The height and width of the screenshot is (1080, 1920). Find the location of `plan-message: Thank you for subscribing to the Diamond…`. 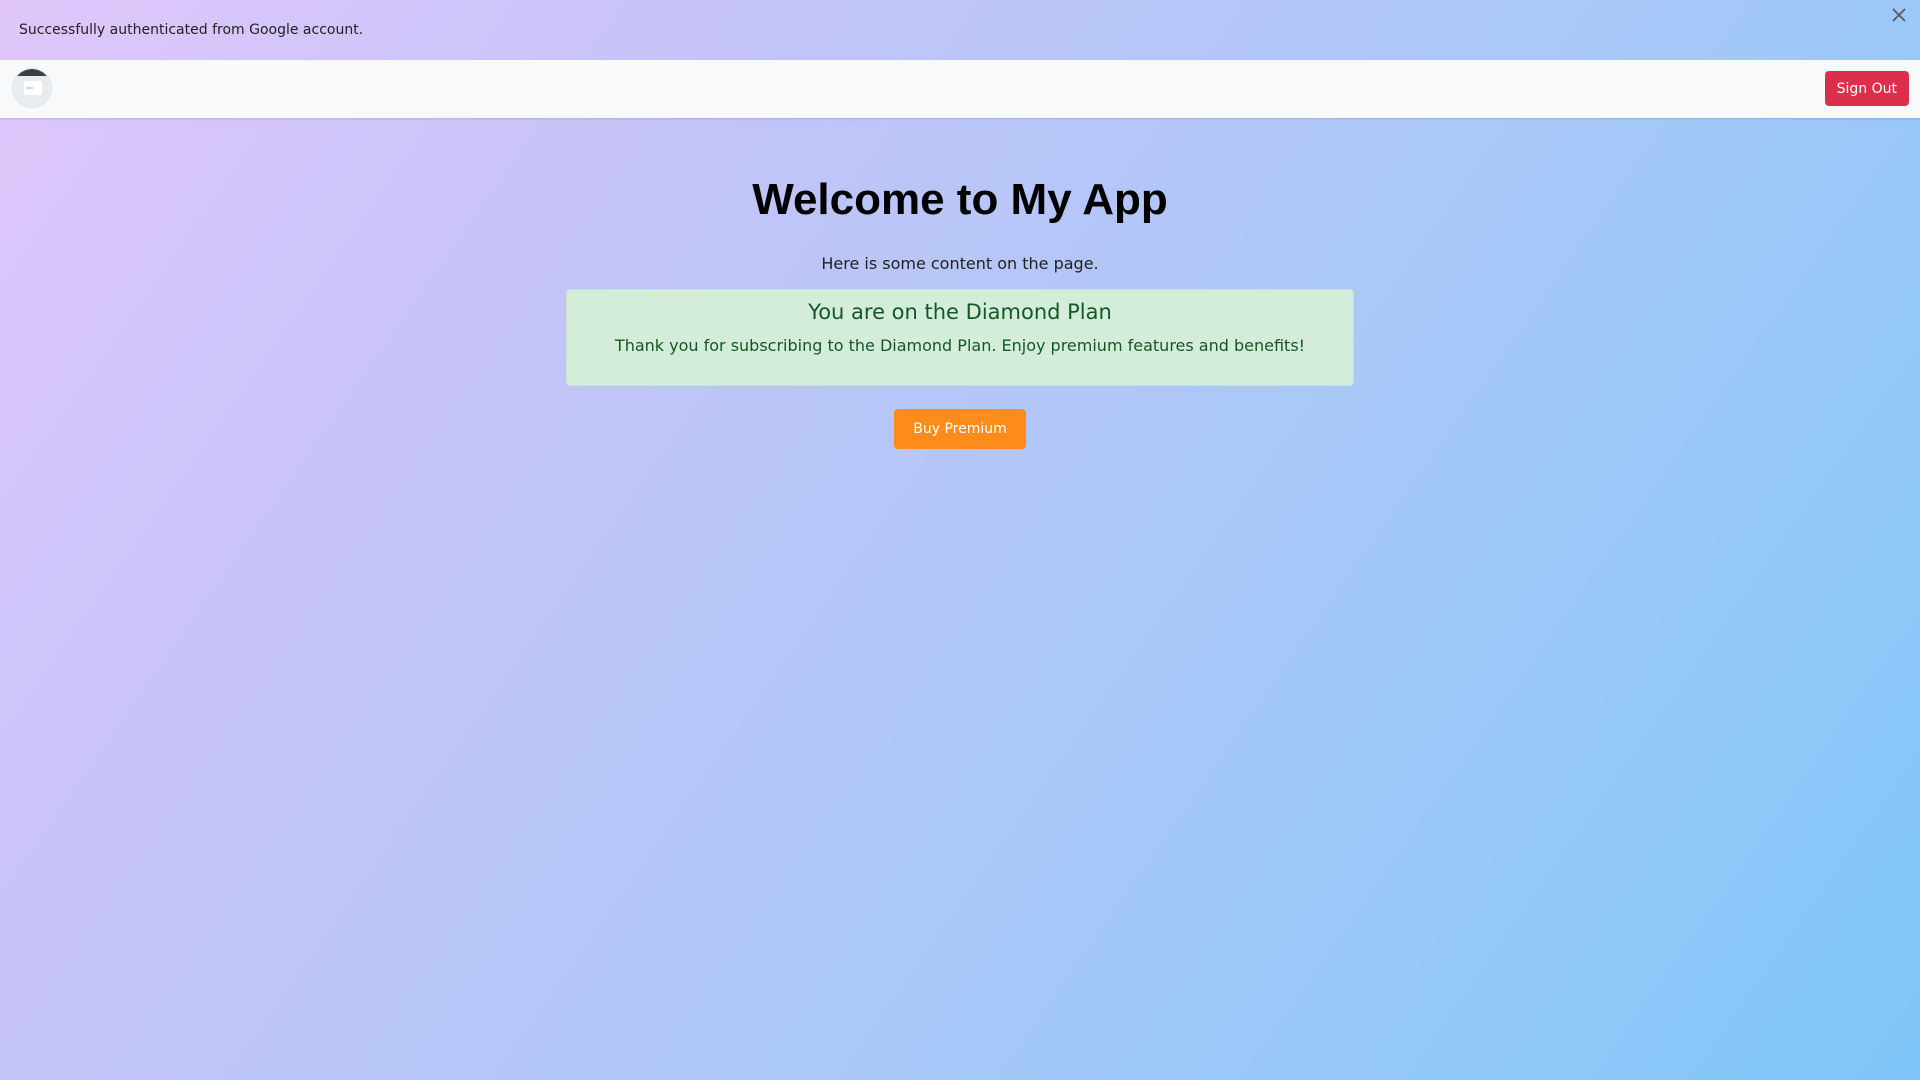

plan-message: Thank you for subscribing to the Diamond… is located at coordinates (960, 346).